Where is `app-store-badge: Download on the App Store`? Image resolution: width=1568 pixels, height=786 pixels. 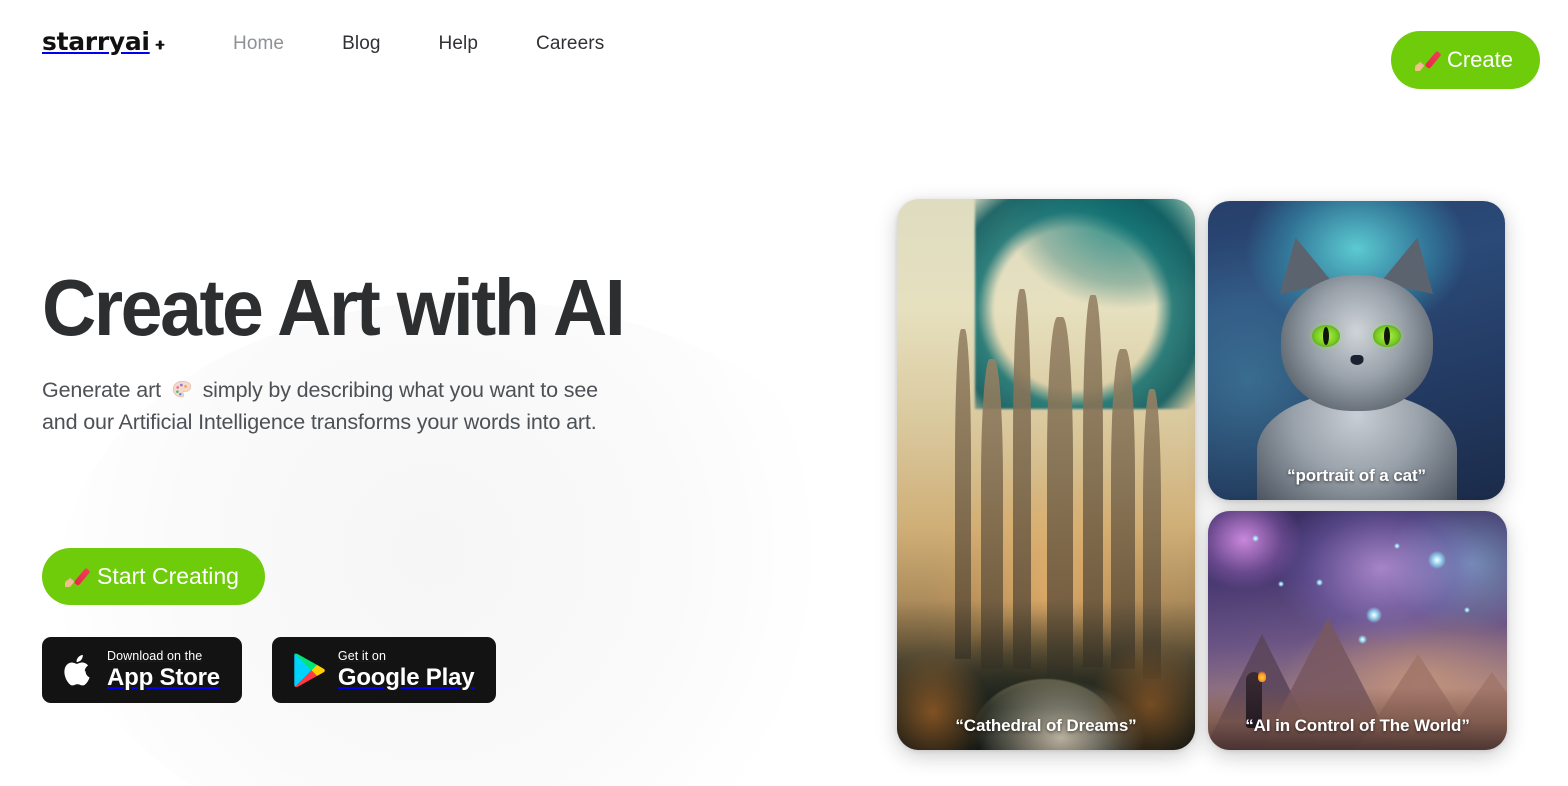 app-store-badge: Download on the App Store is located at coordinates (142, 670).